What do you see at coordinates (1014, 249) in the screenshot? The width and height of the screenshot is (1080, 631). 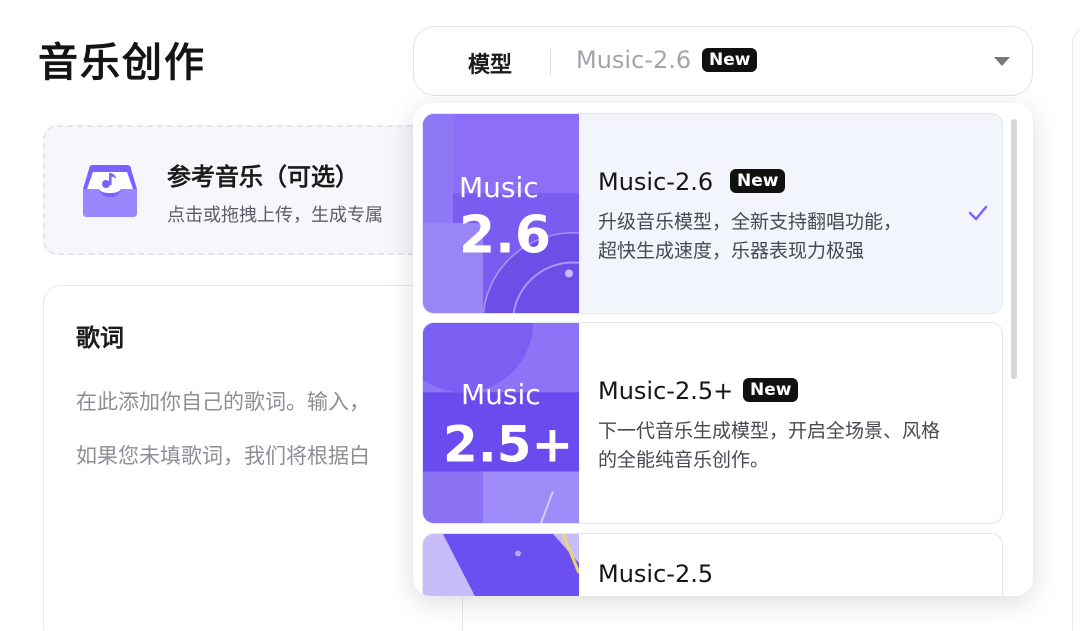 I see `dropdown-scrollbar` at bounding box center [1014, 249].